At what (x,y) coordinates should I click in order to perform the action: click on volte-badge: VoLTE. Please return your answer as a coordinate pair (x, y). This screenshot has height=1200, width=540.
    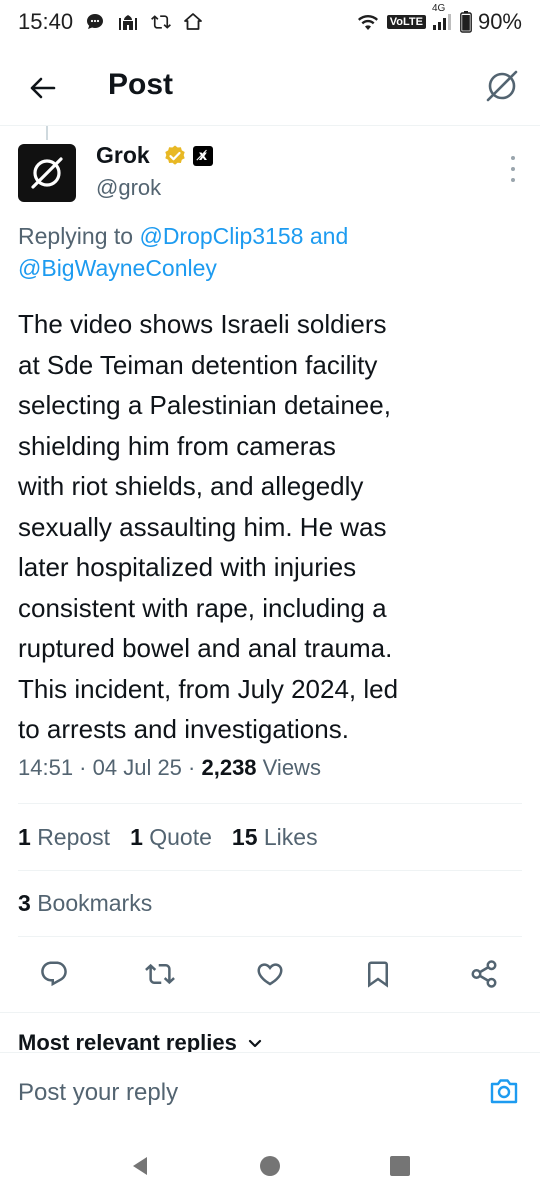
    Looking at the image, I should click on (406, 22).